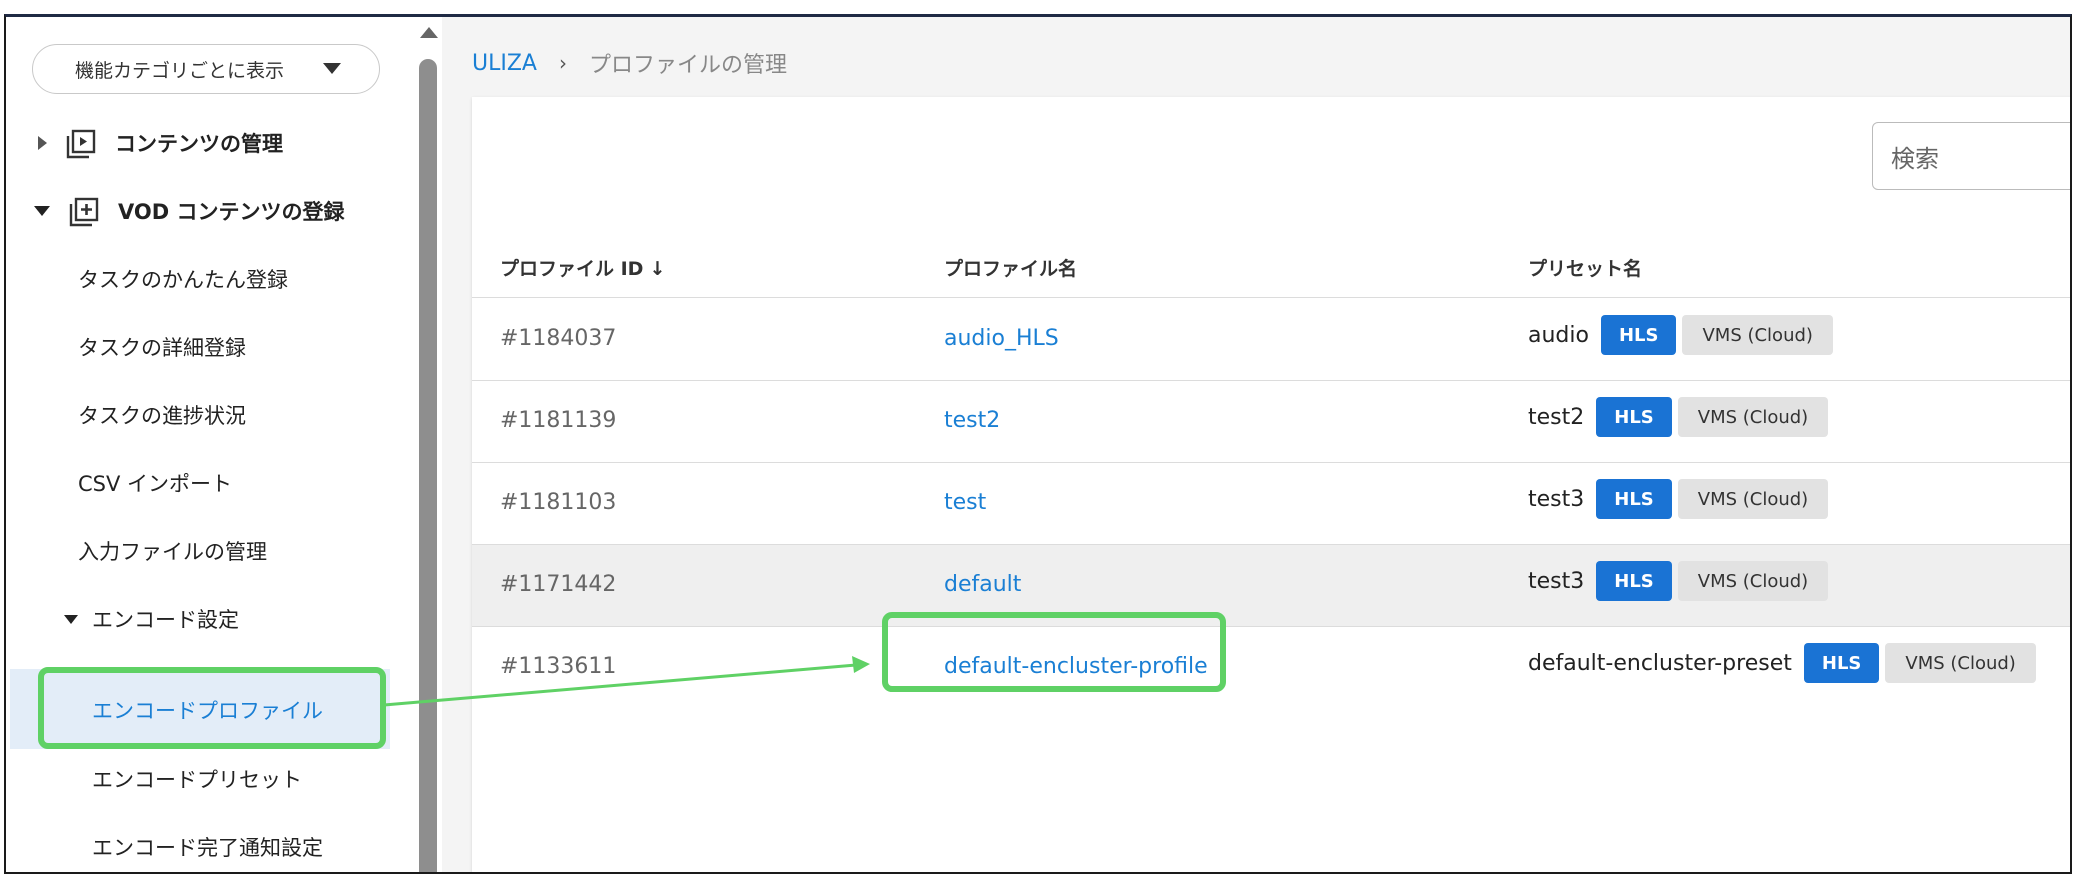 The image size is (2074, 883). I want to click on preset-cell: test2 HLS VMS (Cloud), so click(1678, 417).